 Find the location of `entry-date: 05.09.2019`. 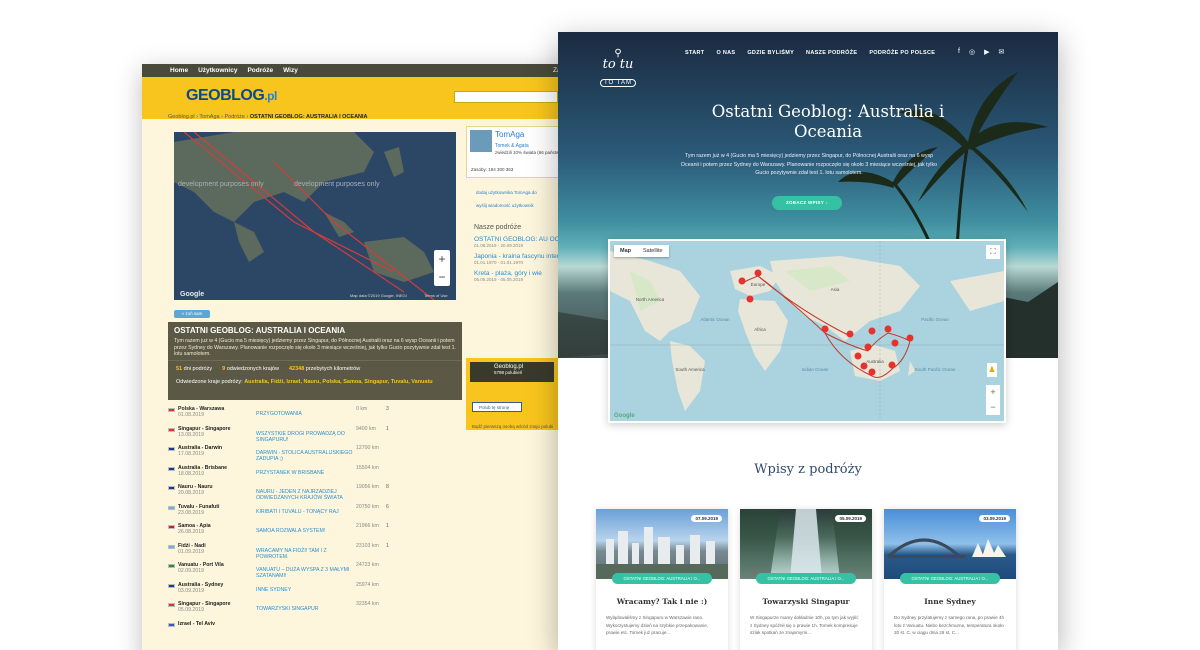

entry-date: 05.09.2019 is located at coordinates (191, 610).